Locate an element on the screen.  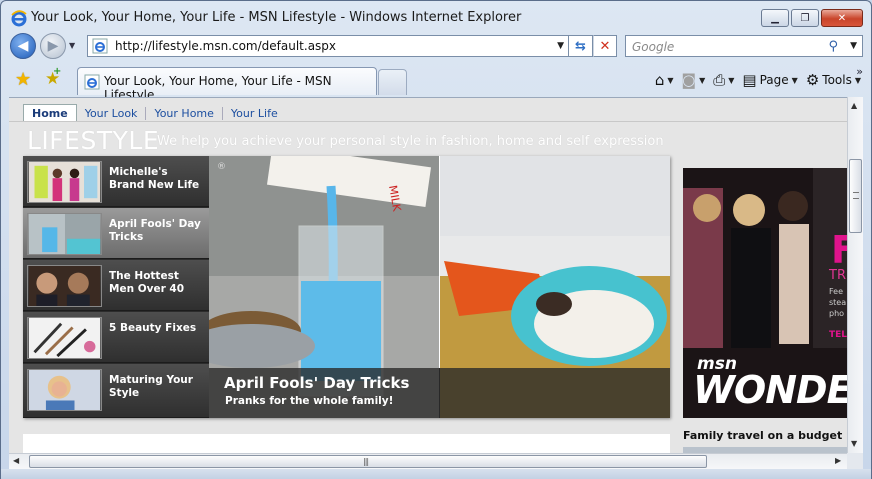
copyright-mark: ® is located at coordinates (221, 167).